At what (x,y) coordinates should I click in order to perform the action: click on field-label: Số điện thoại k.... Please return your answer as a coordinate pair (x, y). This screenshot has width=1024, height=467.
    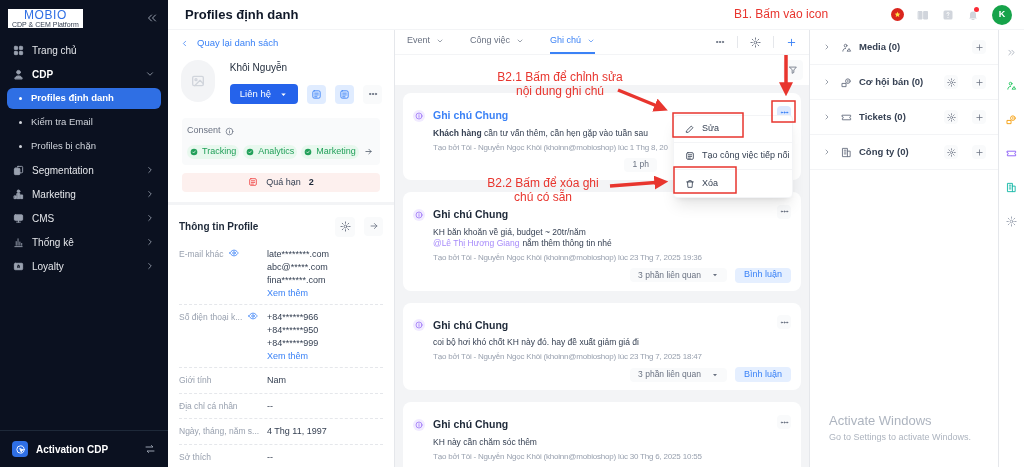
    Looking at the image, I should click on (211, 317).